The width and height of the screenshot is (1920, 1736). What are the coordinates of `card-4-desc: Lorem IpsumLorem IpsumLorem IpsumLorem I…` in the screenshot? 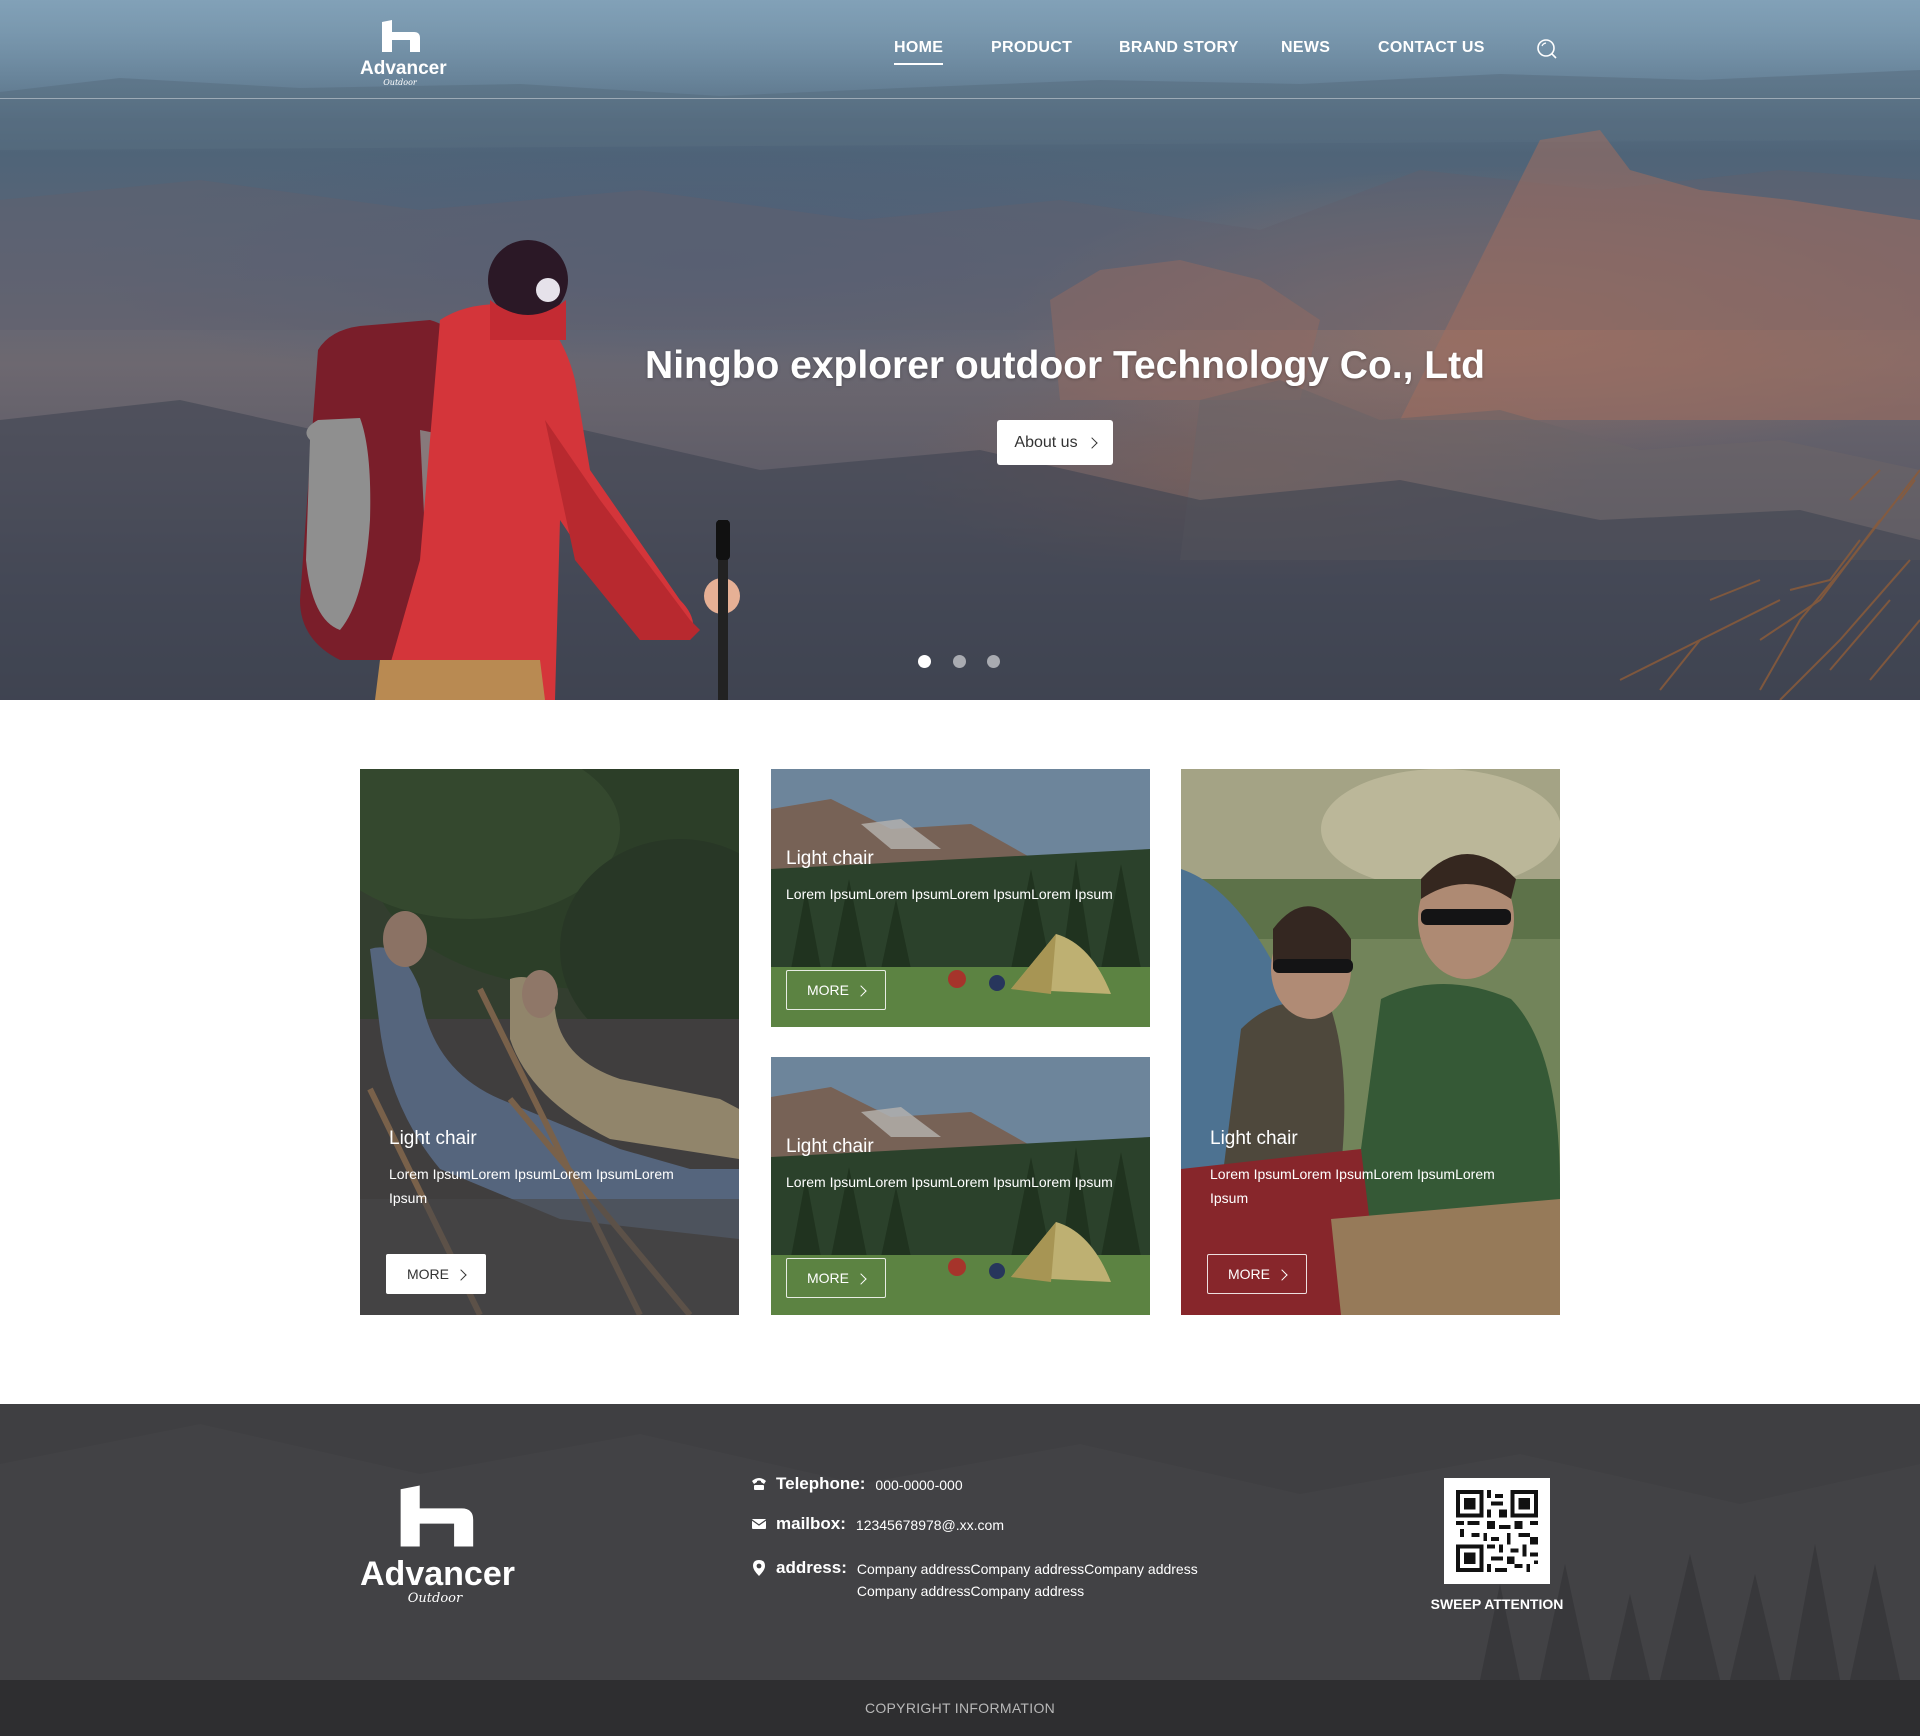 It's located at (1352, 1186).